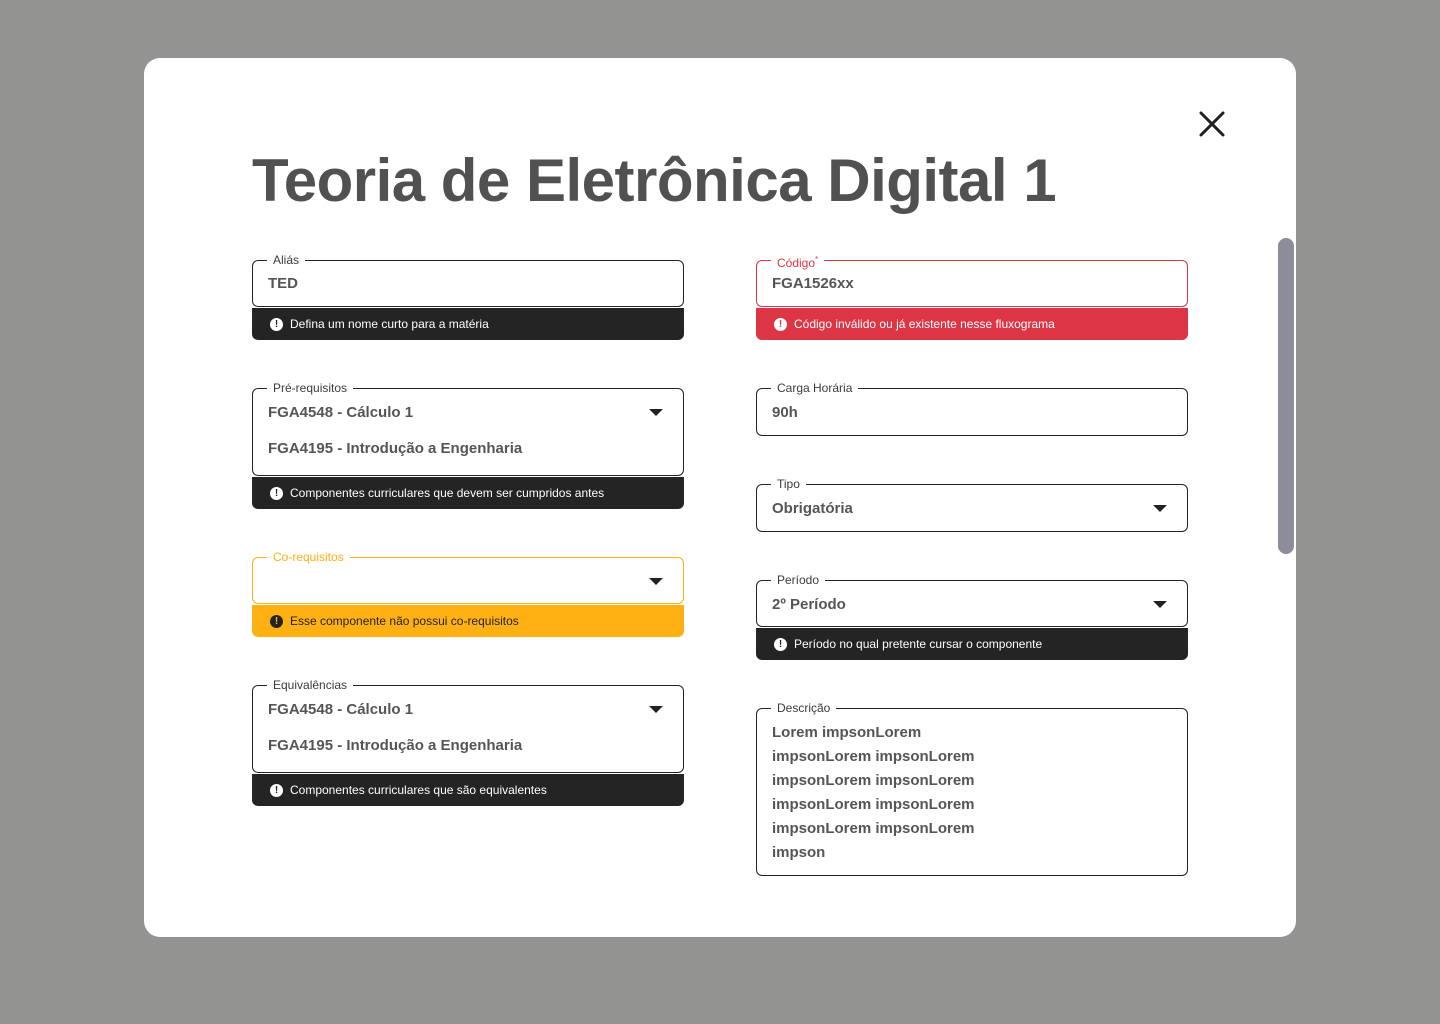  I want to click on alias-field: Aliás TED, so click(468, 279).